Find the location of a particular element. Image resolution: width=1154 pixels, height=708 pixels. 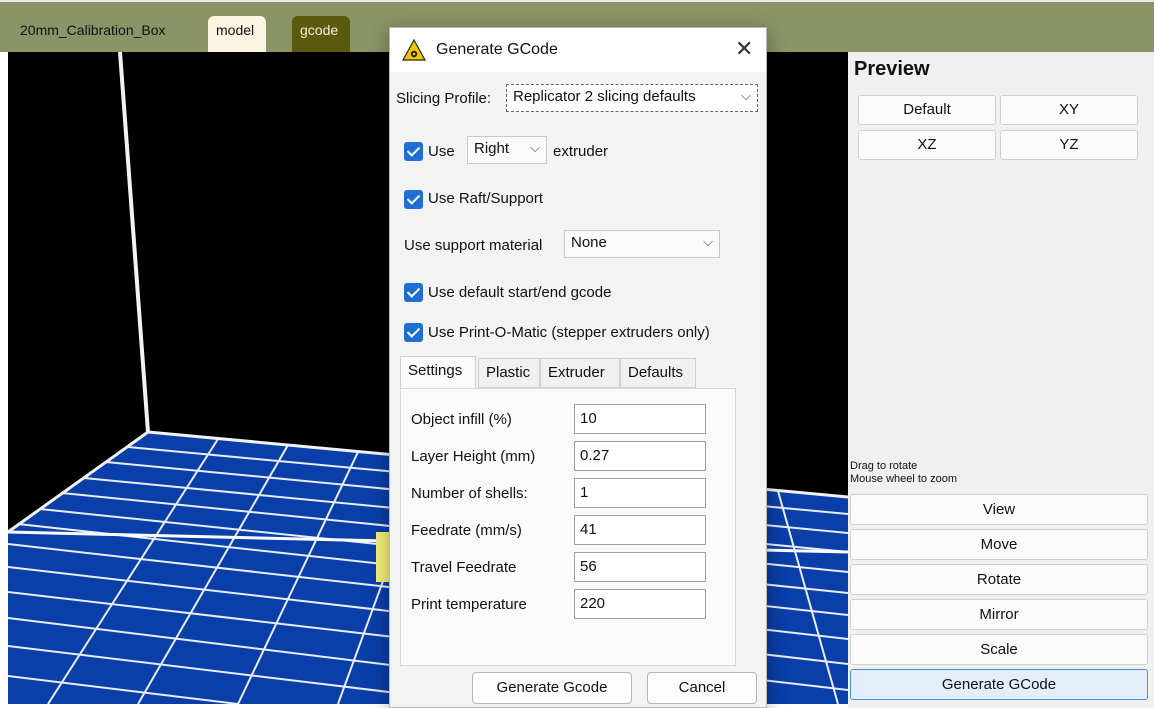

rotate-hint: Drag to rotate is located at coordinates (884, 466).